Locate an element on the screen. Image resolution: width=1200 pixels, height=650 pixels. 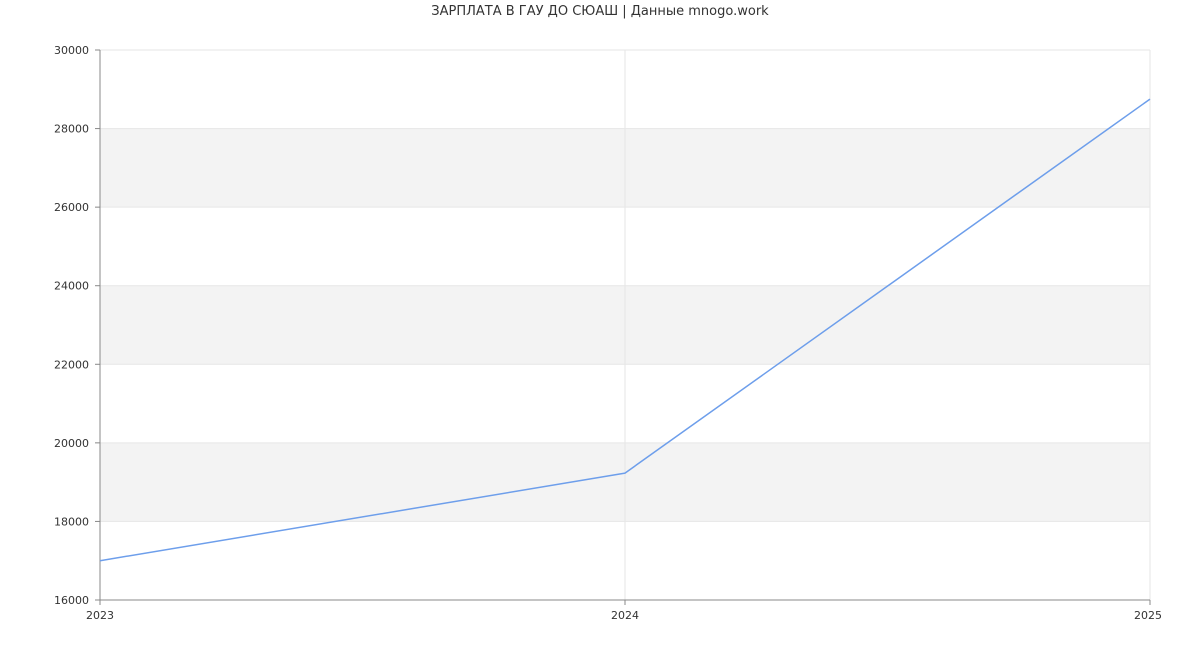
x-tick-label: 2025 is located at coordinates (1148, 615).